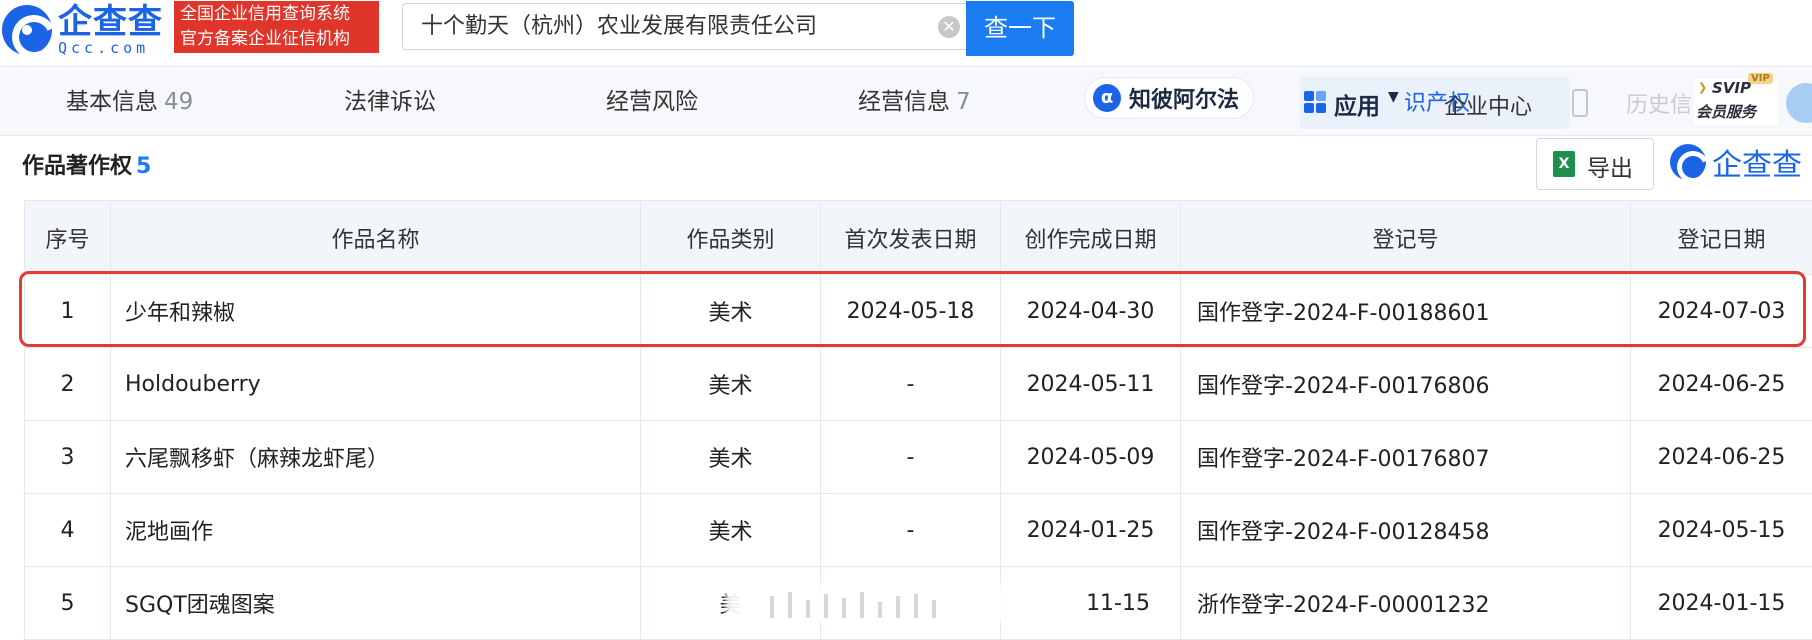 Image resolution: width=1812 pixels, height=640 pixels. I want to click on excel-icon: X, so click(1564, 164).